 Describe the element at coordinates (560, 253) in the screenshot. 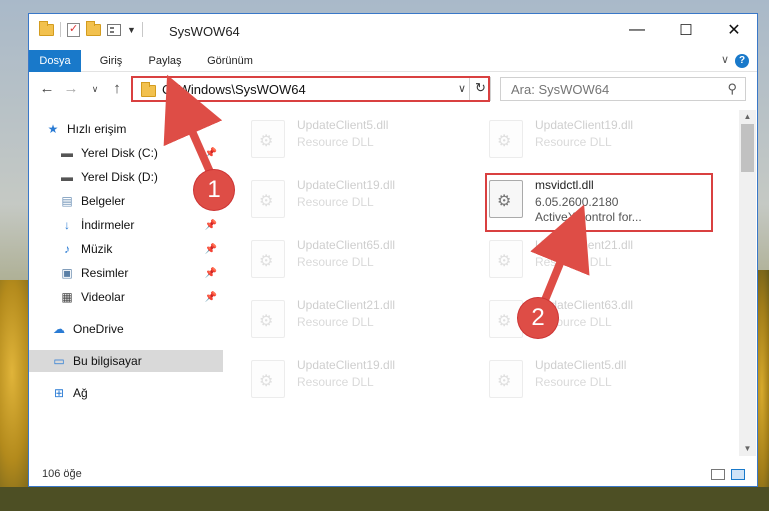

I see `arrow-to-file` at that location.